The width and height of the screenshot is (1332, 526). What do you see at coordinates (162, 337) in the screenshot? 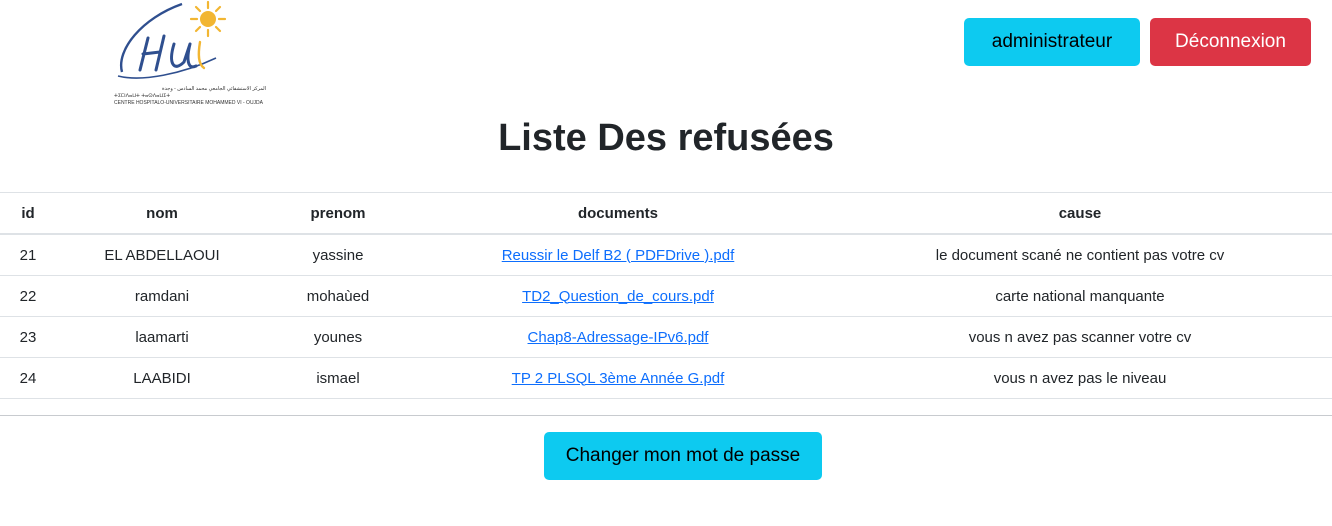
I see `cell-nom: laamarti` at bounding box center [162, 337].